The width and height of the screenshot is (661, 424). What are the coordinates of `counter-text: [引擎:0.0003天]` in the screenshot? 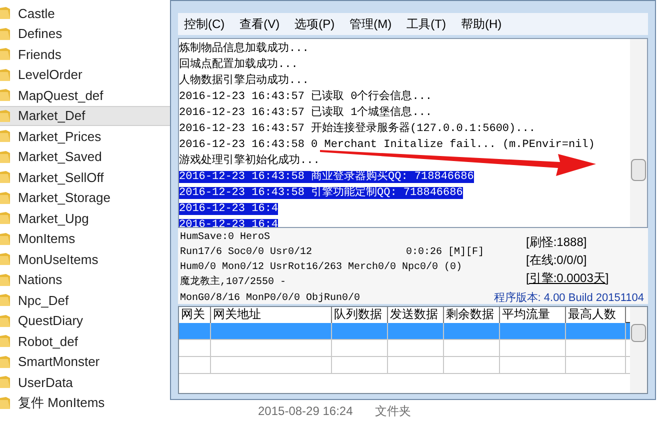 It's located at (567, 278).